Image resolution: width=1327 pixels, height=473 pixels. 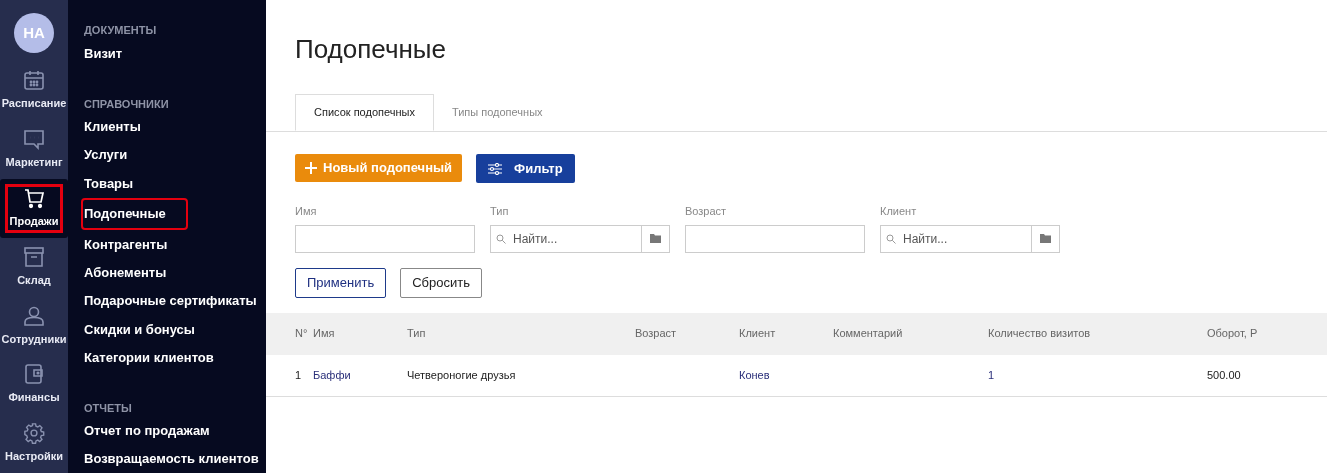 I want to click on sliders-icon, so click(x=495, y=168).